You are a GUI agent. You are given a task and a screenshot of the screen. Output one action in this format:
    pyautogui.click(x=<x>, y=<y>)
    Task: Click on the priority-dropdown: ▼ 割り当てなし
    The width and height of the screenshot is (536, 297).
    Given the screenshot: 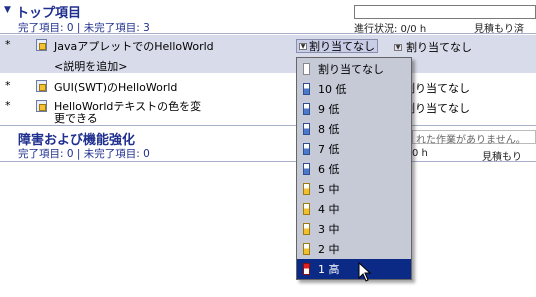 What is the action you would take?
    pyautogui.click(x=337, y=46)
    